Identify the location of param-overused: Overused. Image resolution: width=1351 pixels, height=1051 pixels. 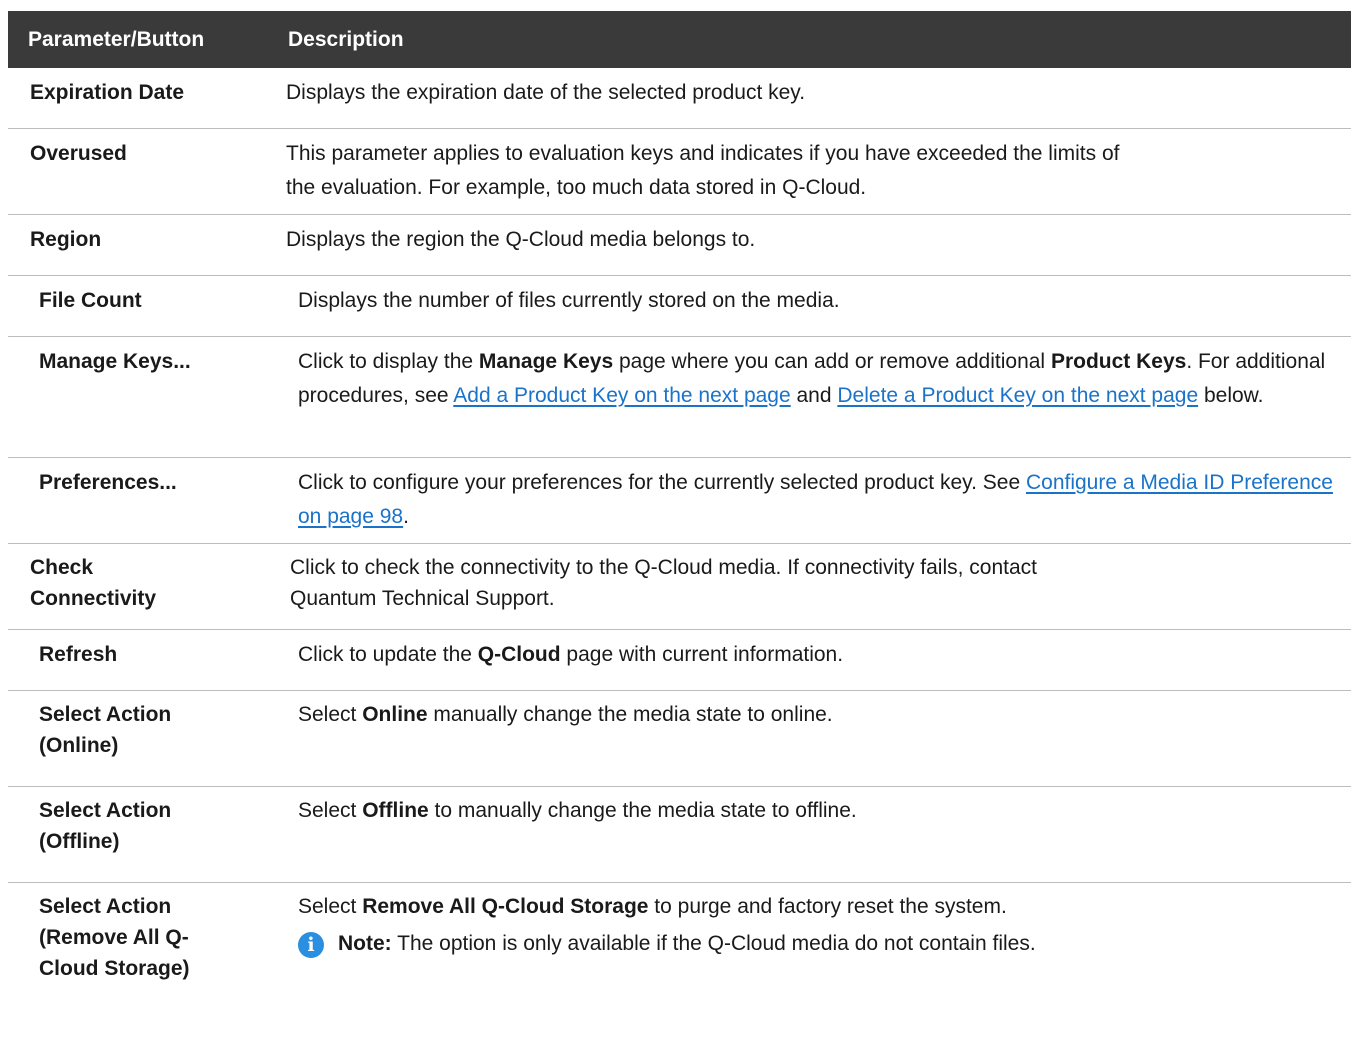
(78, 153).